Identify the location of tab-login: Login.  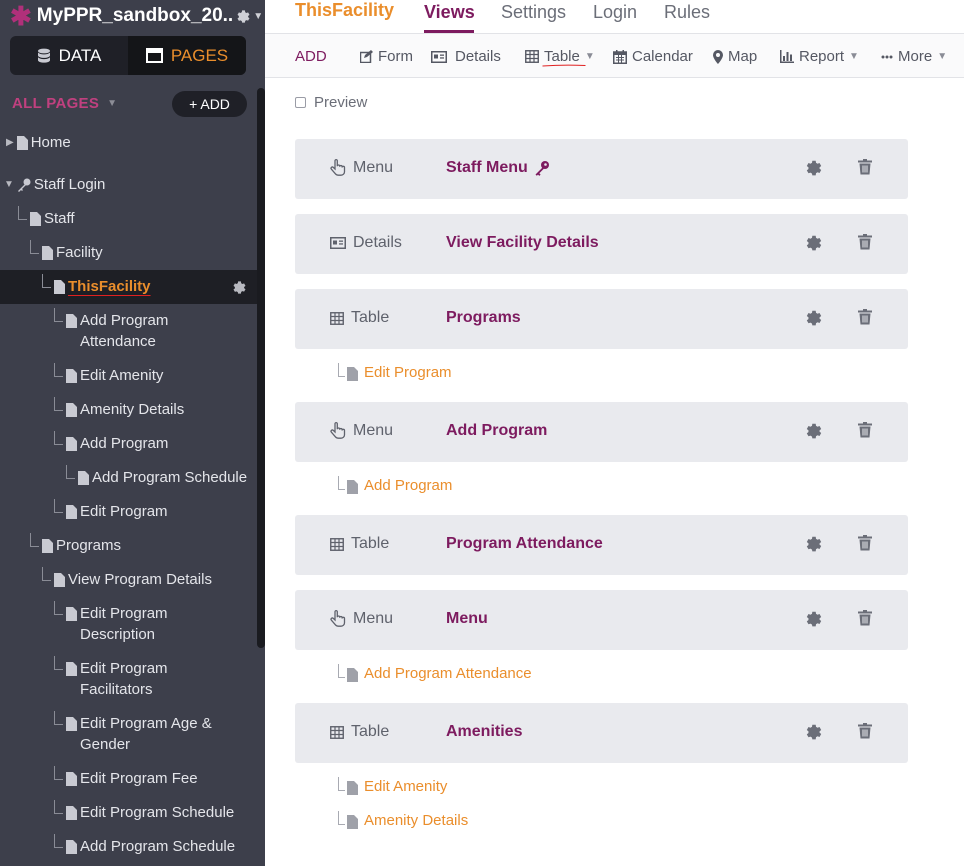
(615, 12).